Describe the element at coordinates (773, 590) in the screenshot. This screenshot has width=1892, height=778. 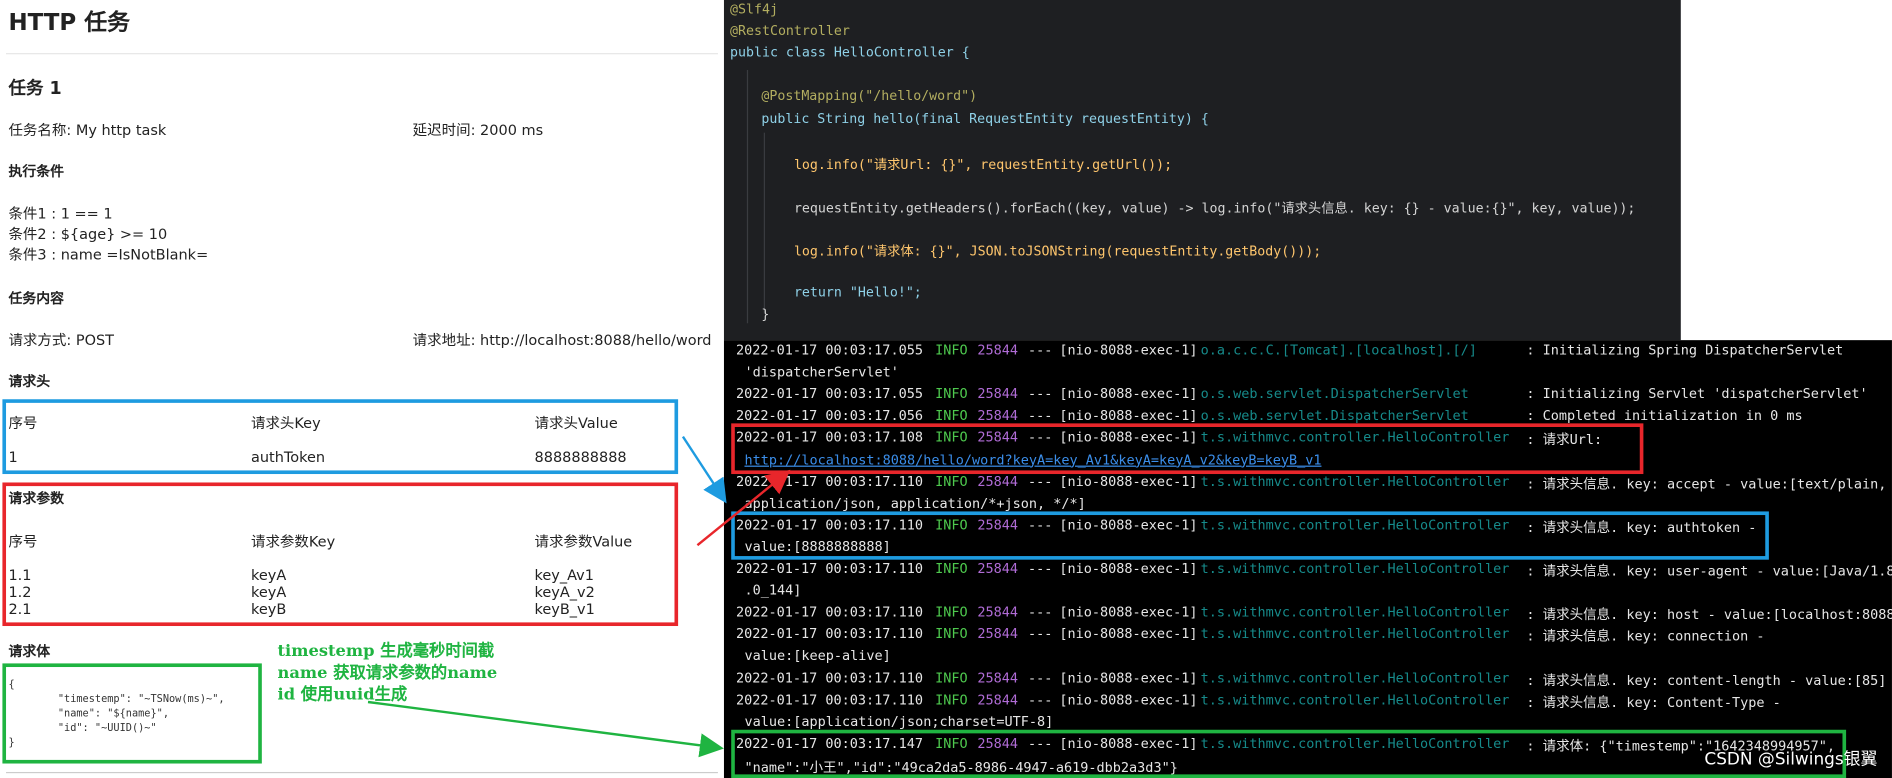
I see `log-continuation: .0_144]` at that location.